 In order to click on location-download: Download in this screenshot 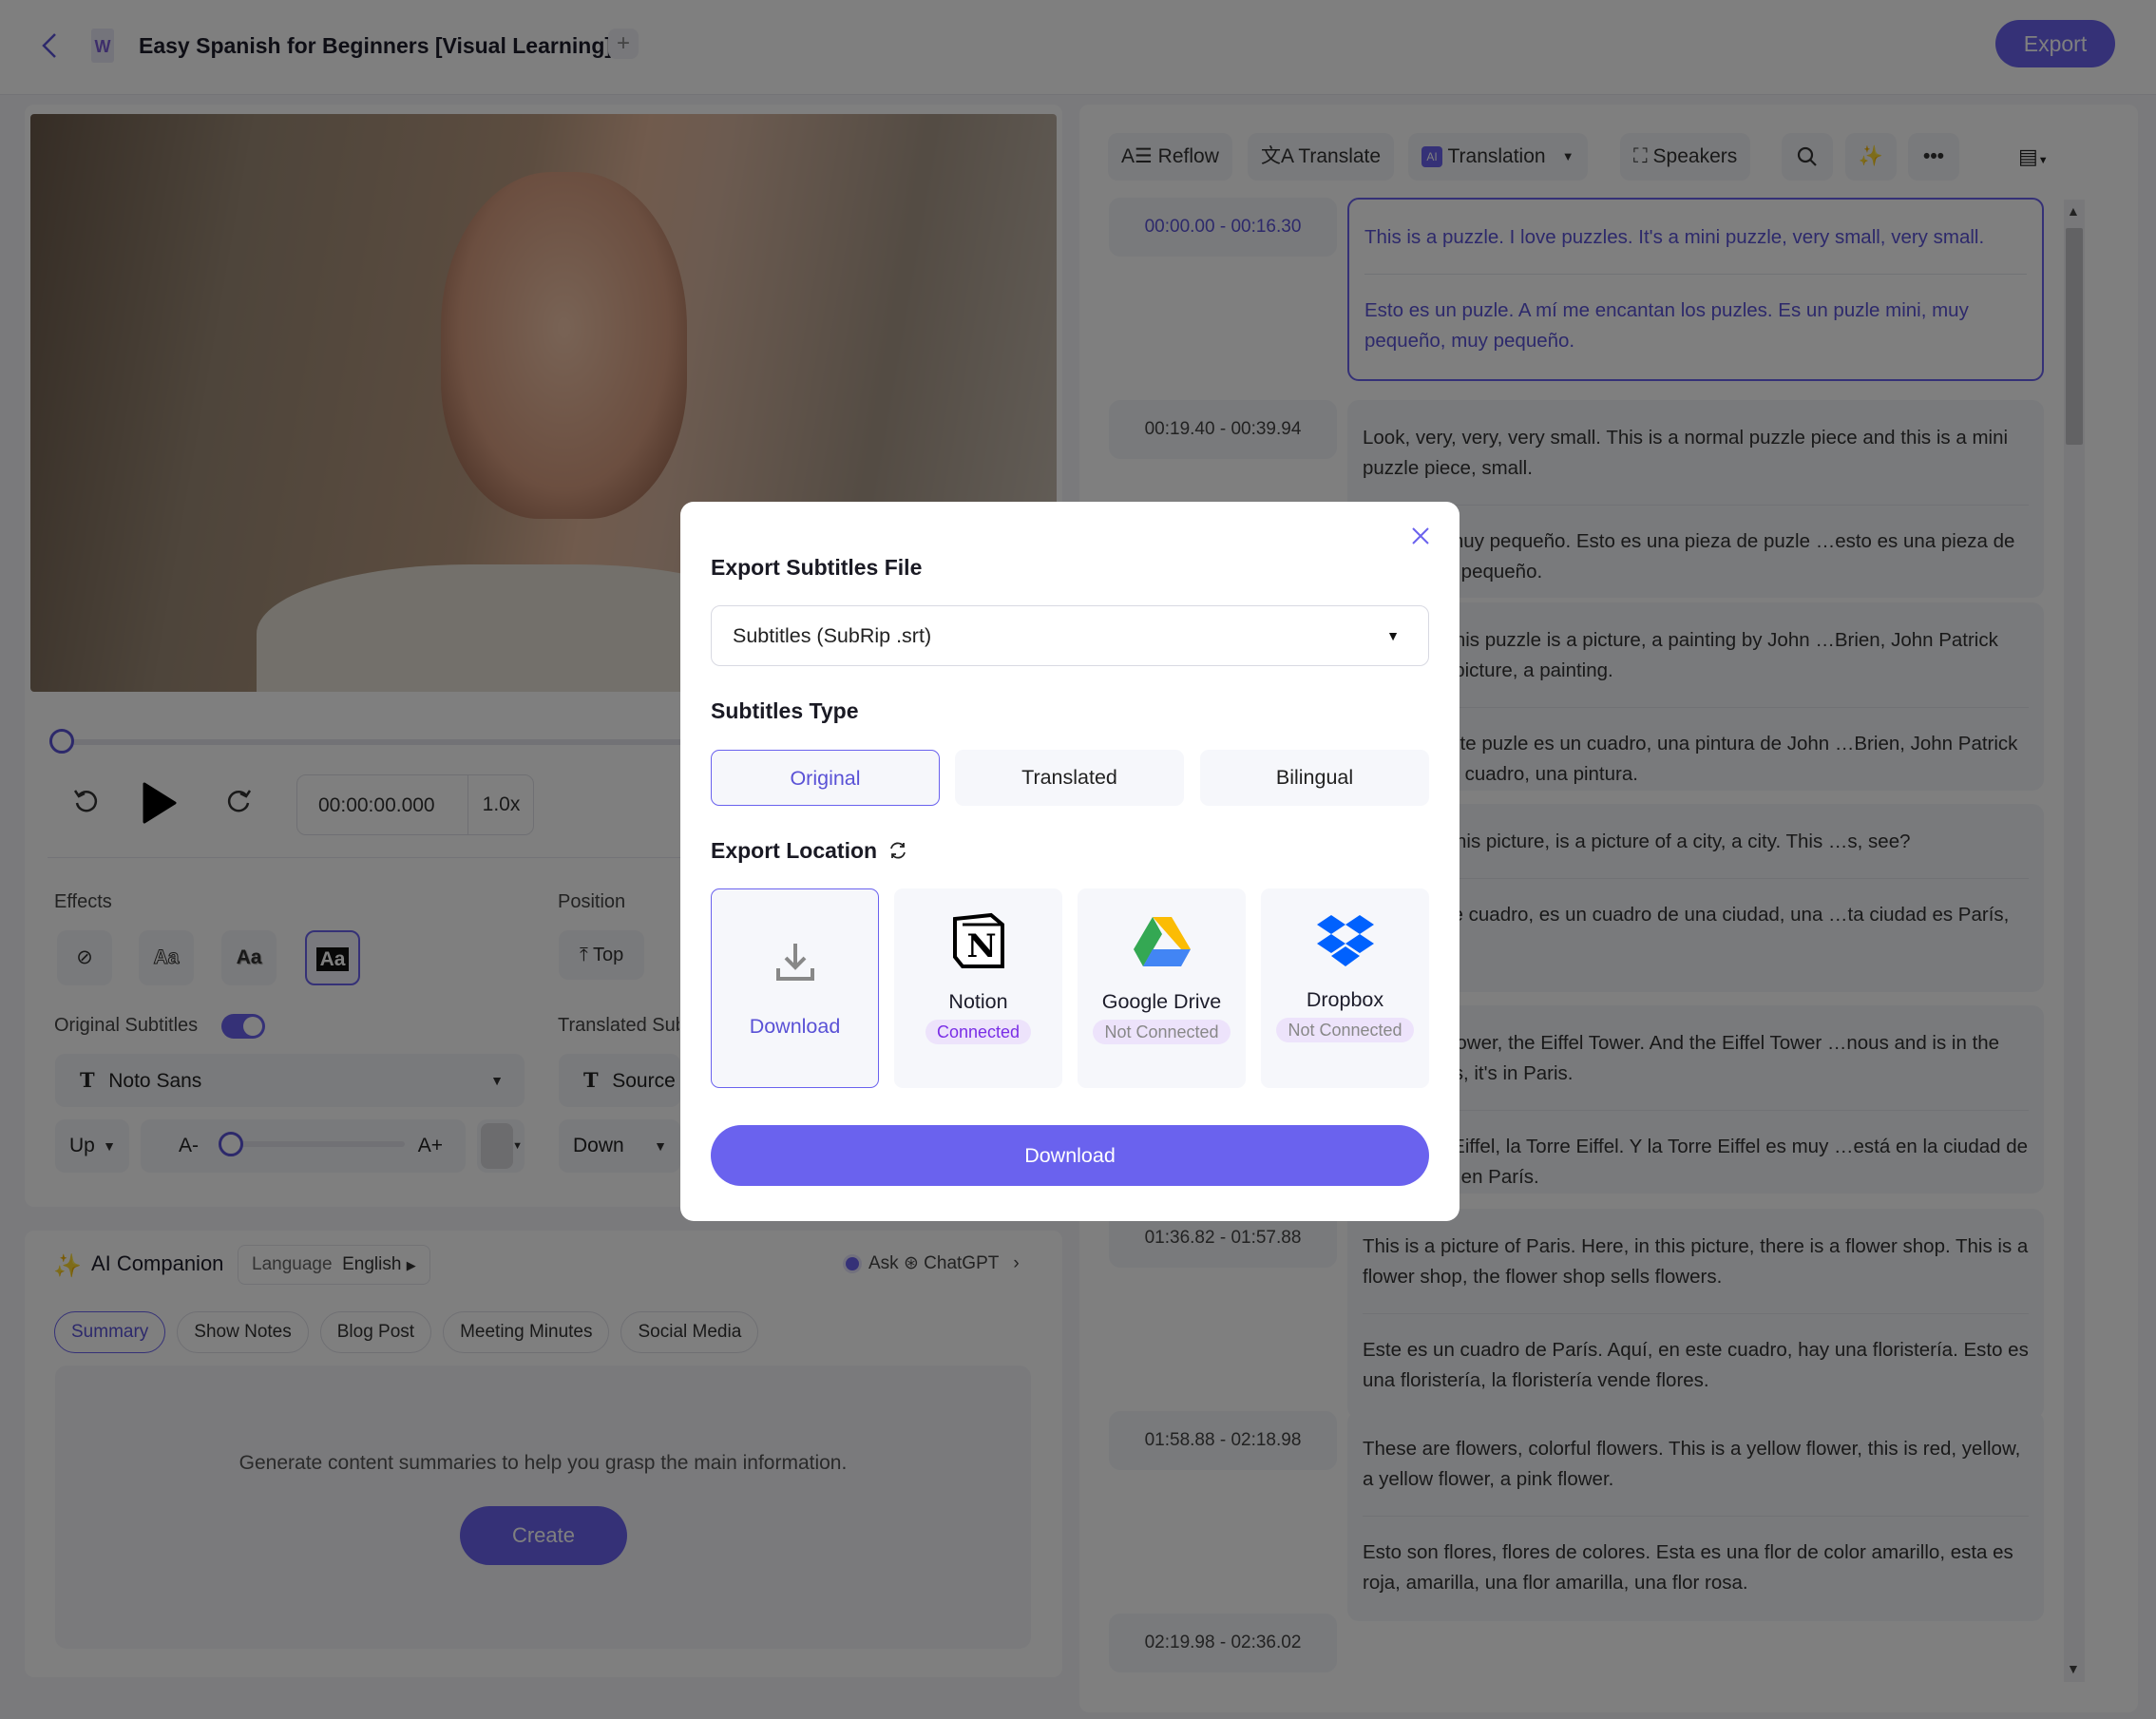, I will do `click(795, 988)`.